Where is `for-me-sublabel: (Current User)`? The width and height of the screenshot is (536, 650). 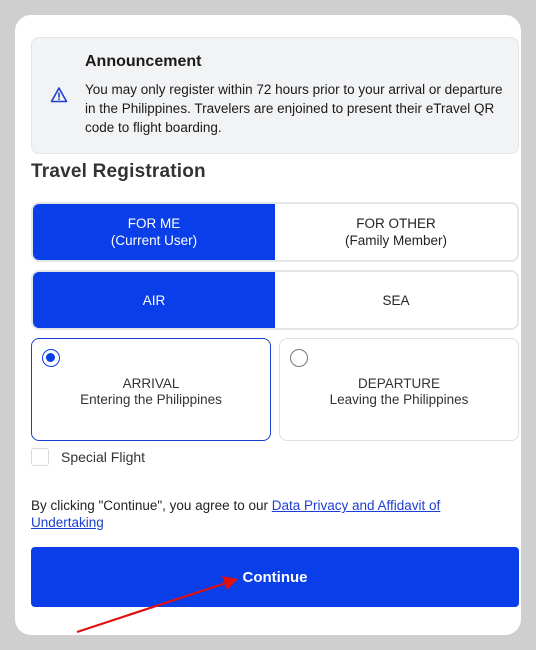
for-me-sublabel: (Current User) is located at coordinates (154, 240).